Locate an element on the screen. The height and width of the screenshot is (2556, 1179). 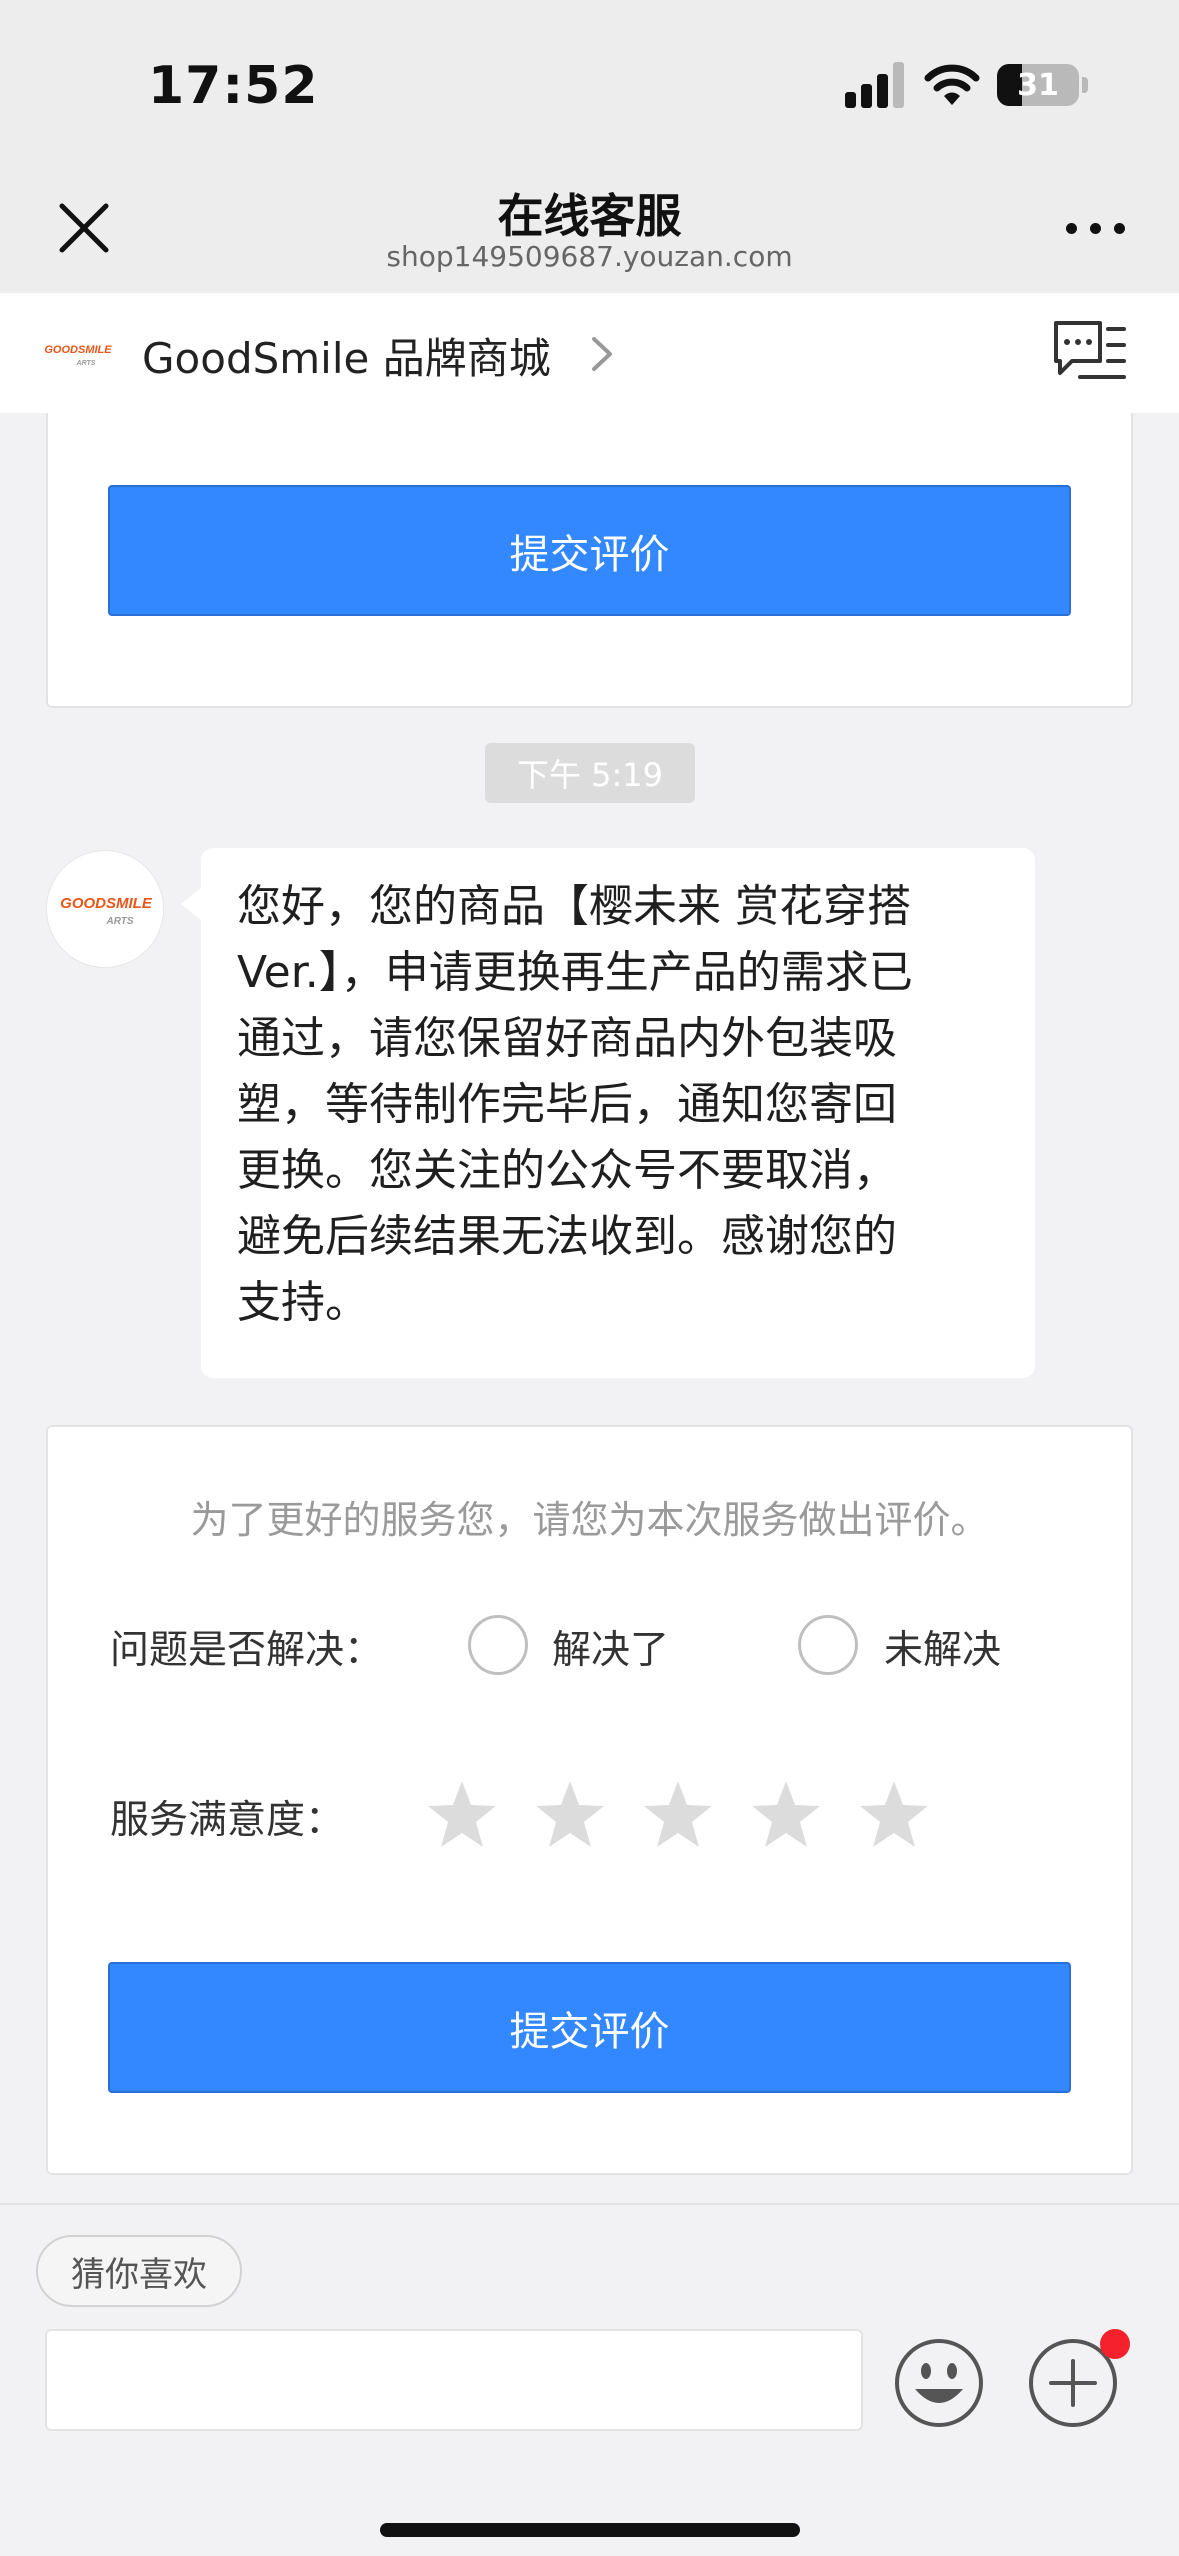
shop-logo-sub: ARTS is located at coordinates (86, 363).